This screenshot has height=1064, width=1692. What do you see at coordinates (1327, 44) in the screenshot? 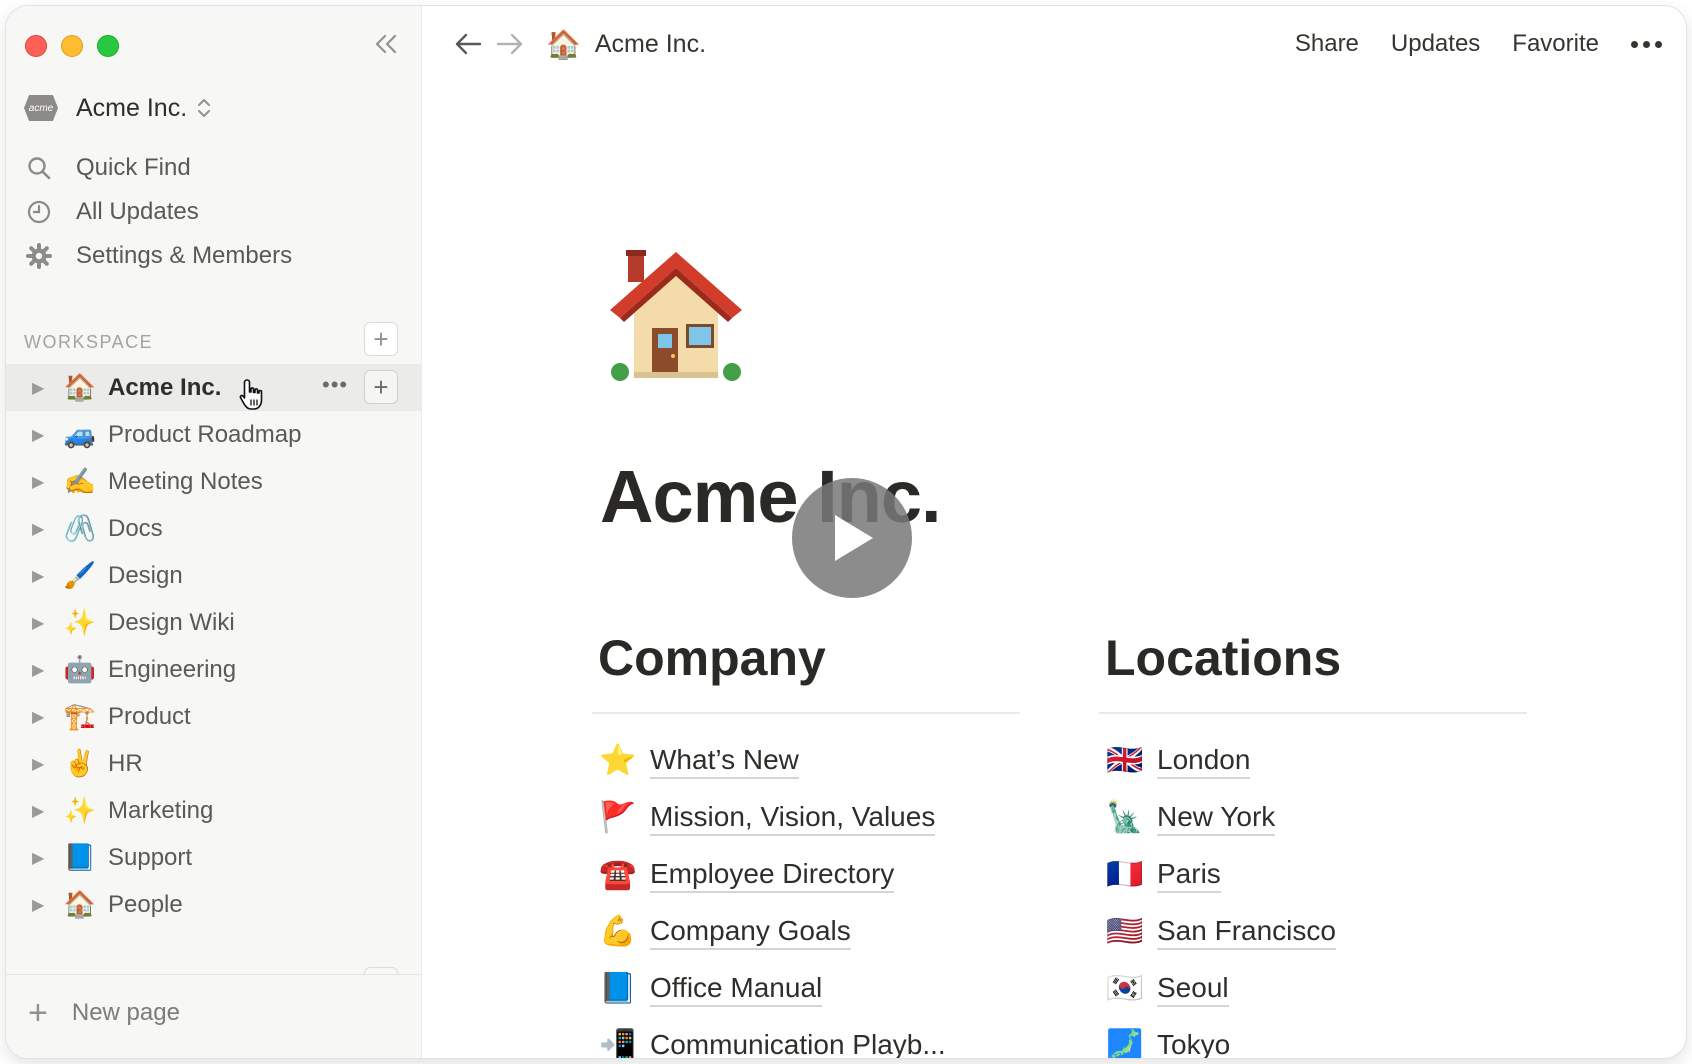
I see `share-button: Share` at bounding box center [1327, 44].